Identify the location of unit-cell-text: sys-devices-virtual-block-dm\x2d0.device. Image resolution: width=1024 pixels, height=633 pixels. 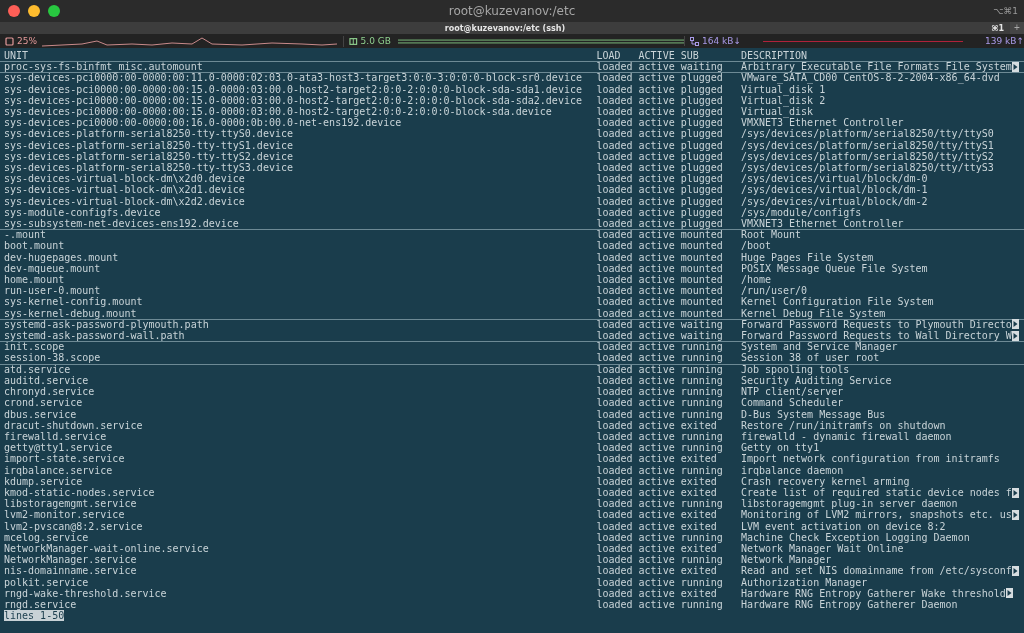
(124, 179).